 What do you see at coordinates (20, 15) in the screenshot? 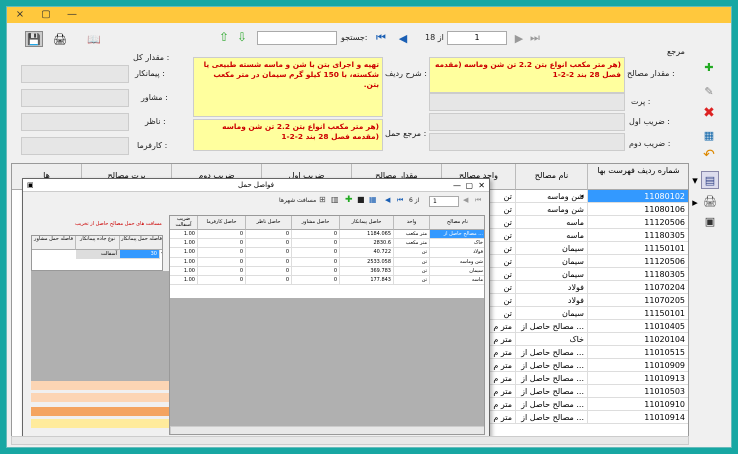
I see `close-button: ×` at bounding box center [20, 15].